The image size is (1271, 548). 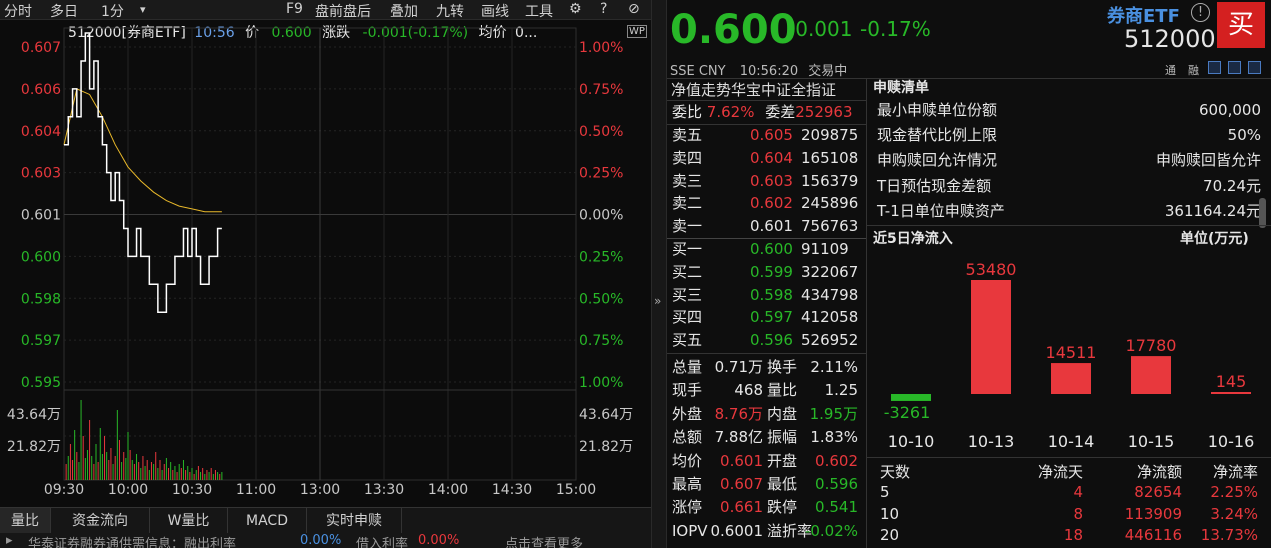 What do you see at coordinates (890, 535) in the screenshot?
I see `table-cell: 20` at bounding box center [890, 535].